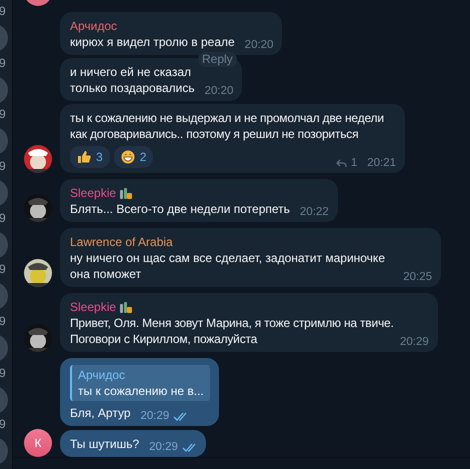 The width and height of the screenshot is (470, 469). What do you see at coordinates (100, 413) in the screenshot?
I see `message-text: Бля, Артур` at bounding box center [100, 413].